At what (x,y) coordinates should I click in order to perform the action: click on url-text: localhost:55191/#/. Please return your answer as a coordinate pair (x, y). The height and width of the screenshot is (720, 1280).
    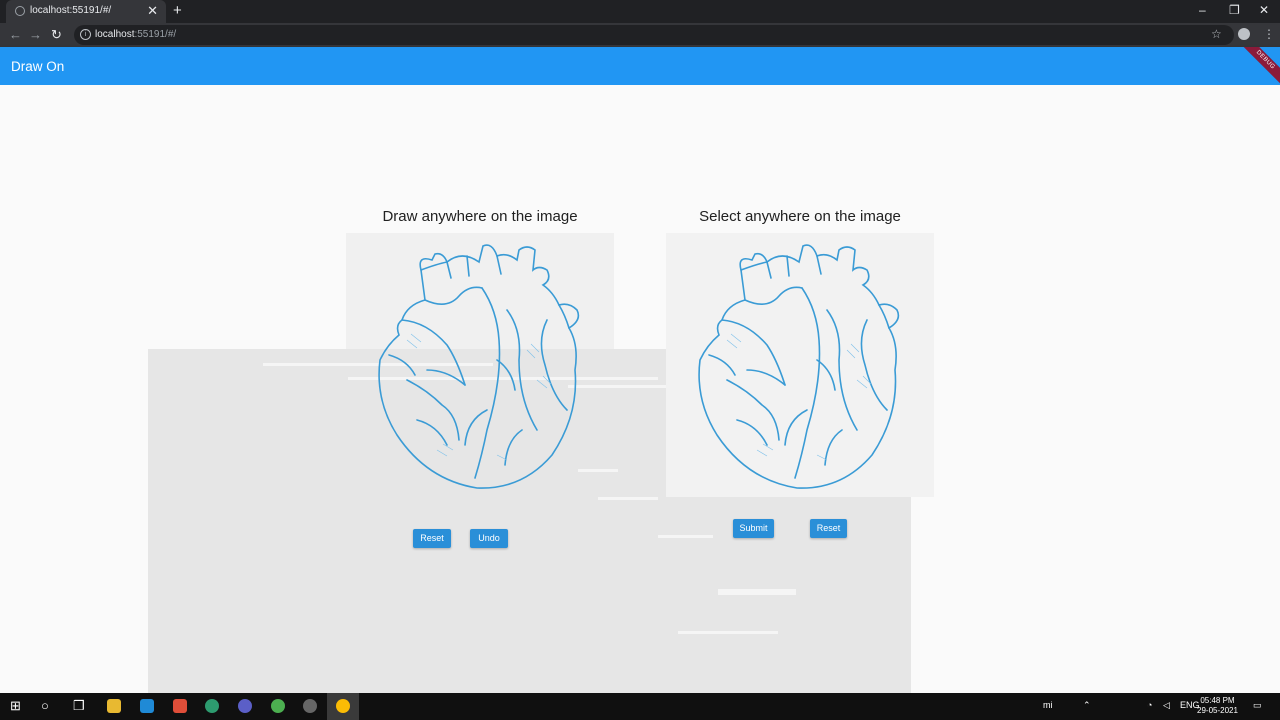
    Looking at the image, I should click on (135, 34).